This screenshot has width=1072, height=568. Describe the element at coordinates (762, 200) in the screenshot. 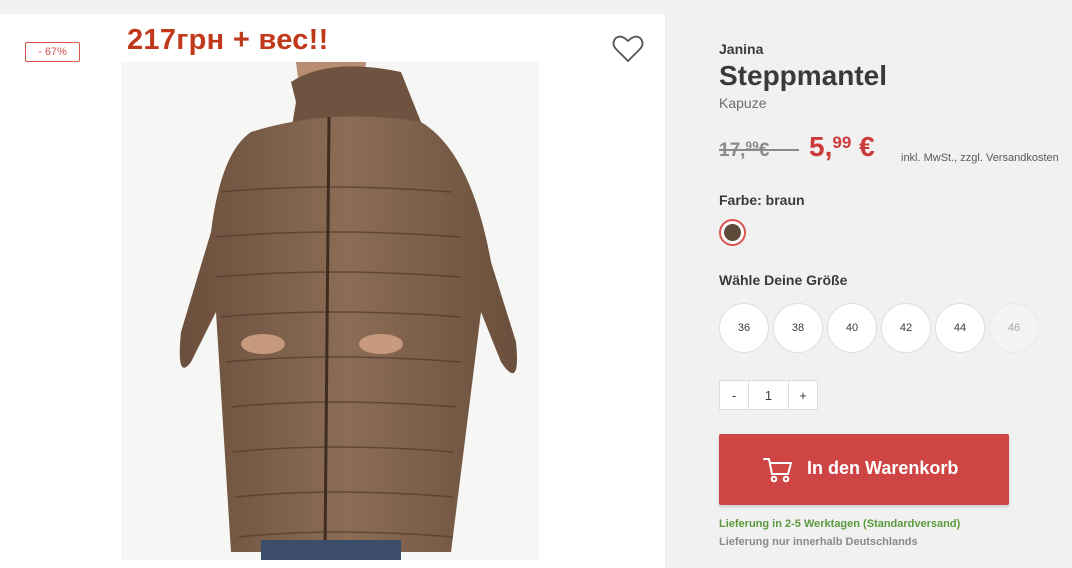

I see `color-label: Farbe: braun` at that location.